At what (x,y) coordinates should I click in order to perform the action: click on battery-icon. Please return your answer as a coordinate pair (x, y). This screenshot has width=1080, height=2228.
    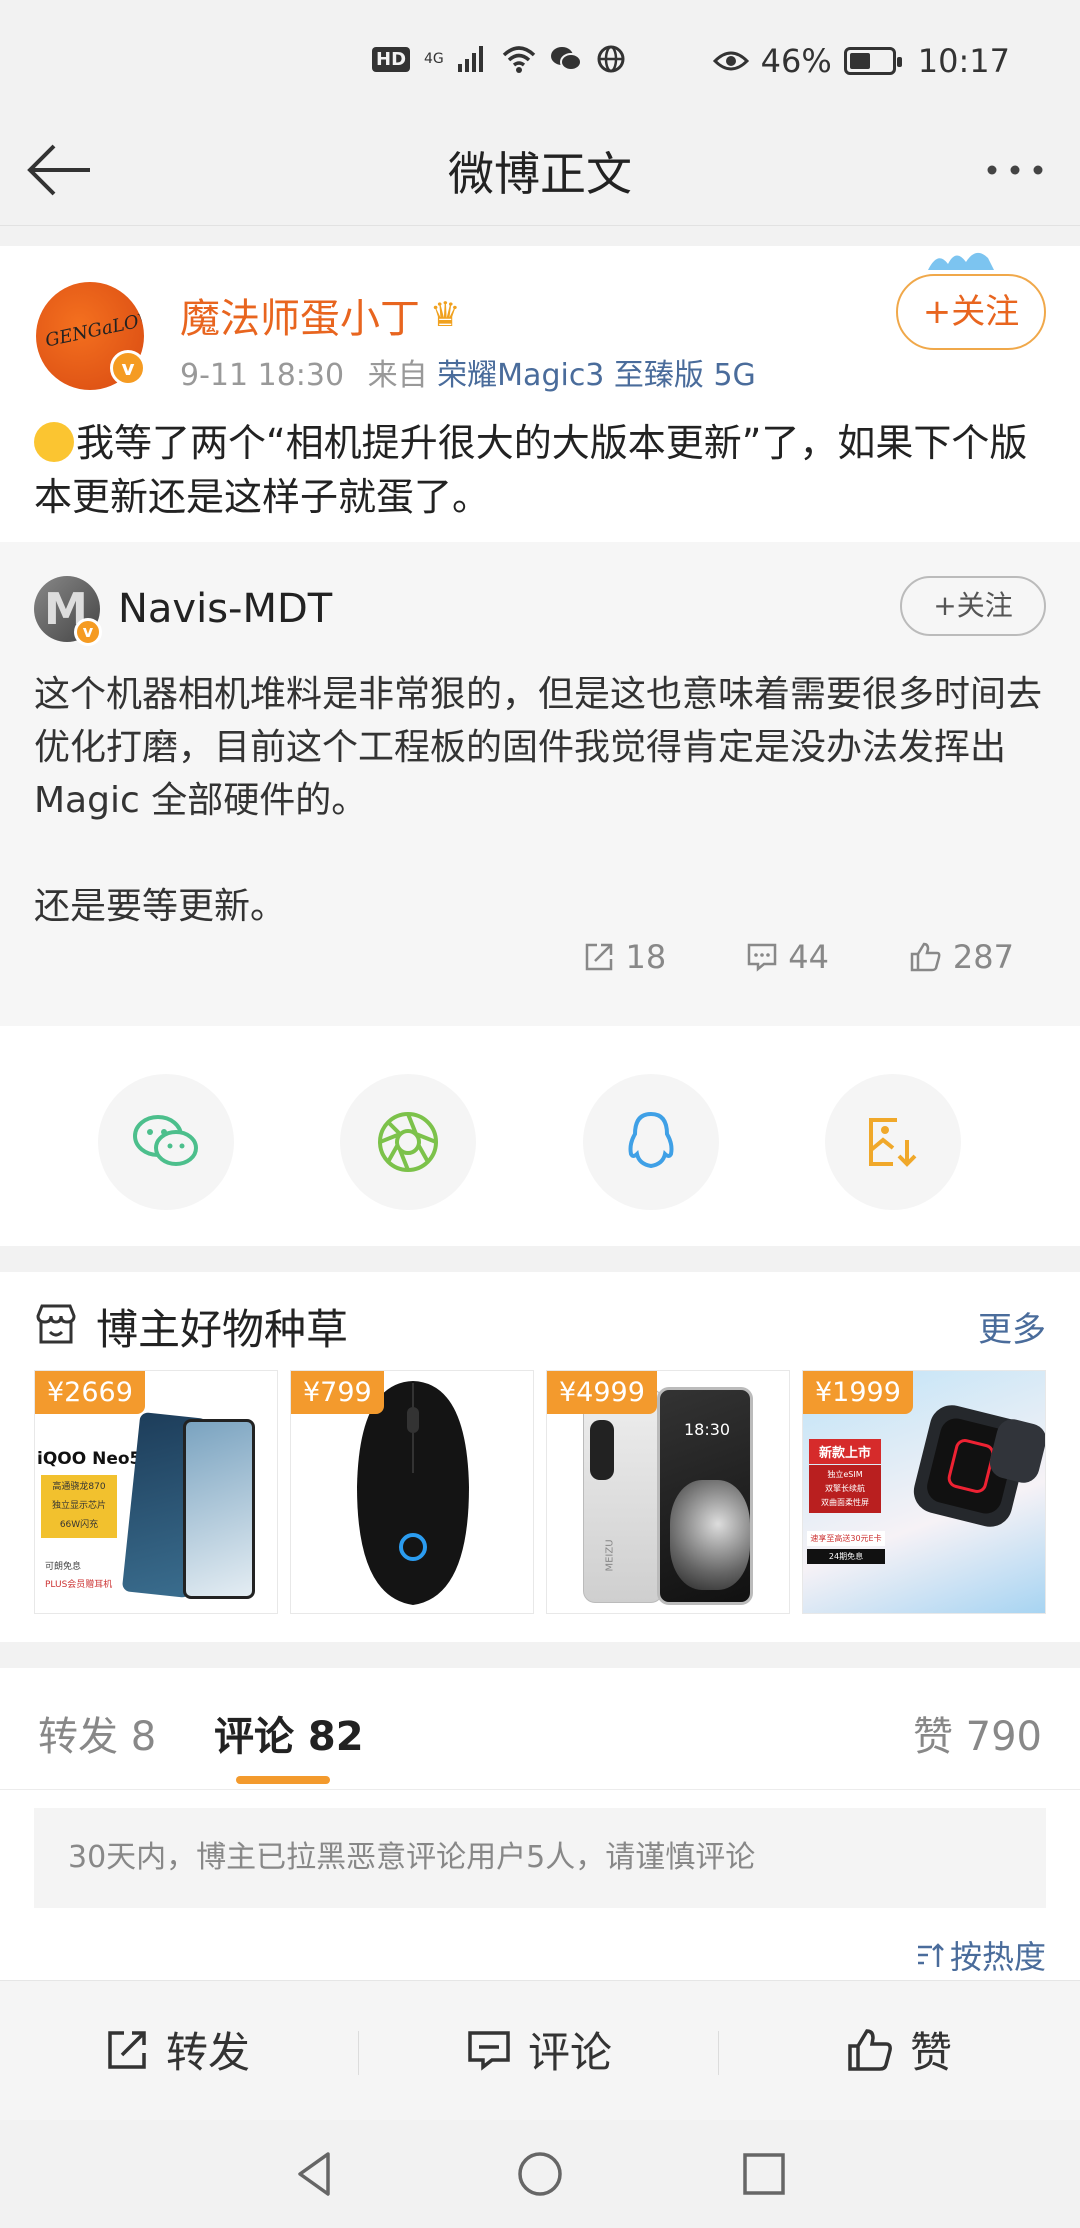
    Looking at the image, I should click on (872, 61).